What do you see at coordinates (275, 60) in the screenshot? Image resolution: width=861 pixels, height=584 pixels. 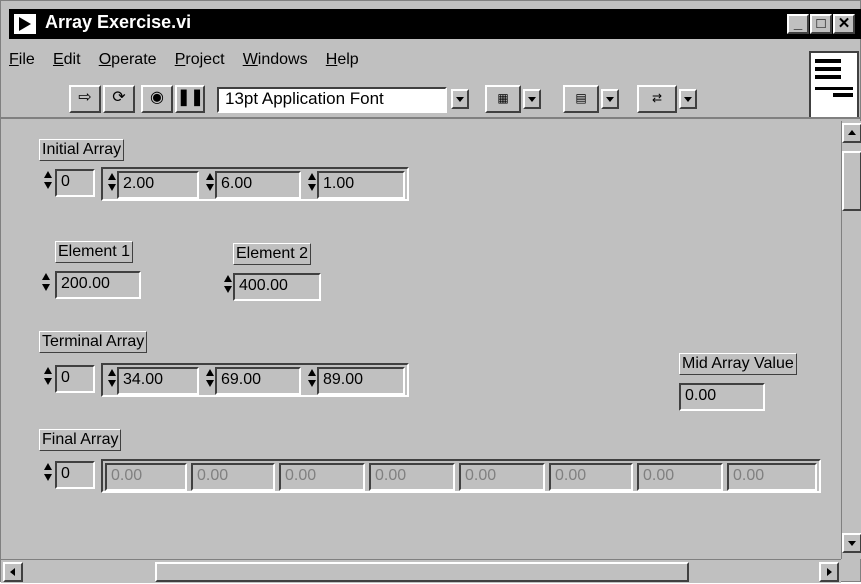 I see `menu-windows: Windows` at bounding box center [275, 60].